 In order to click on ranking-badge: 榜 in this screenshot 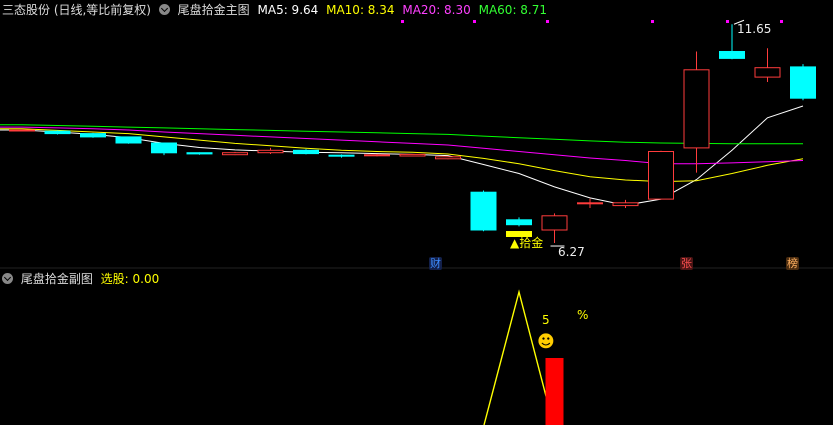, I will do `click(792, 263)`.